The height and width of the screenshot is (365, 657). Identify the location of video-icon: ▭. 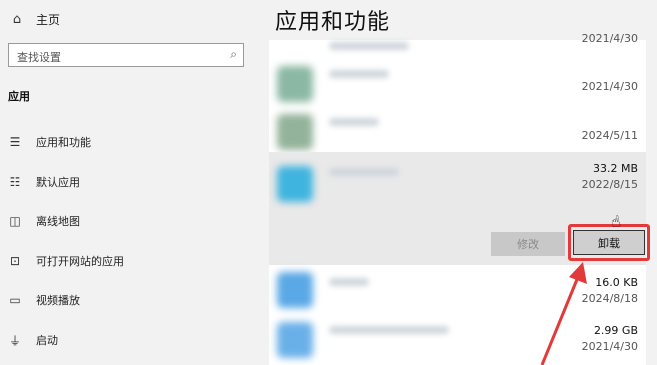
(15, 300).